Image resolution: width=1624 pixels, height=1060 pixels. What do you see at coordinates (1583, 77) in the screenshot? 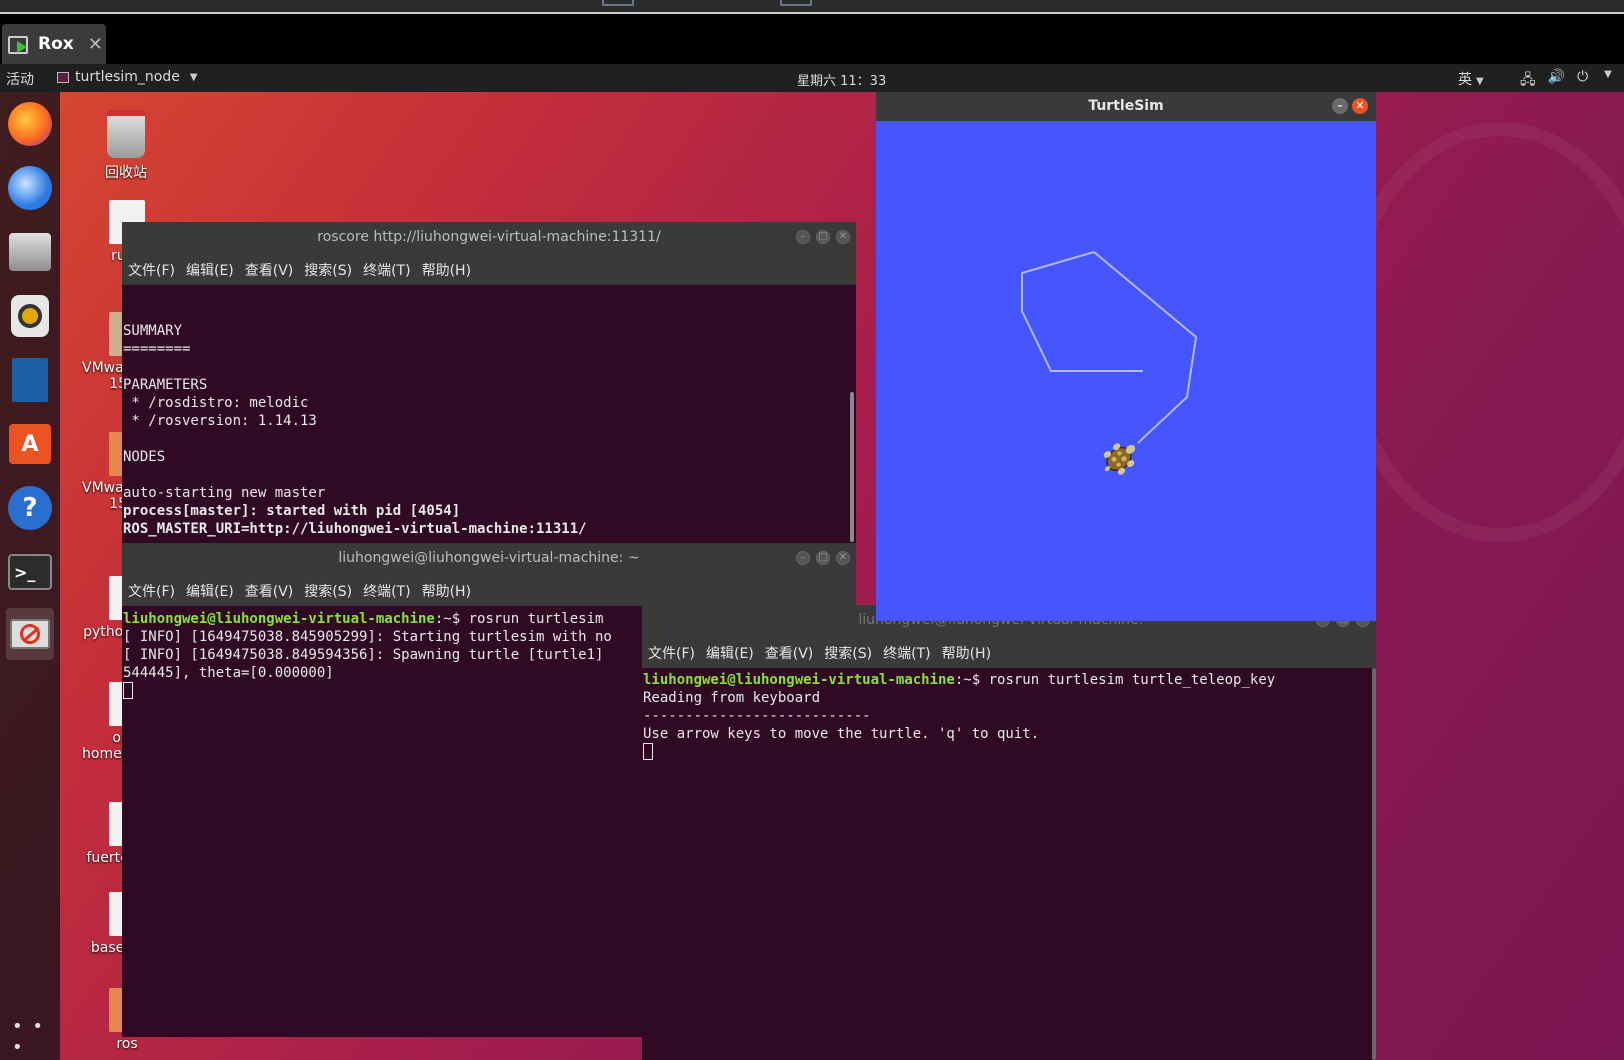
I see `power-icon: ⏻` at bounding box center [1583, 77].